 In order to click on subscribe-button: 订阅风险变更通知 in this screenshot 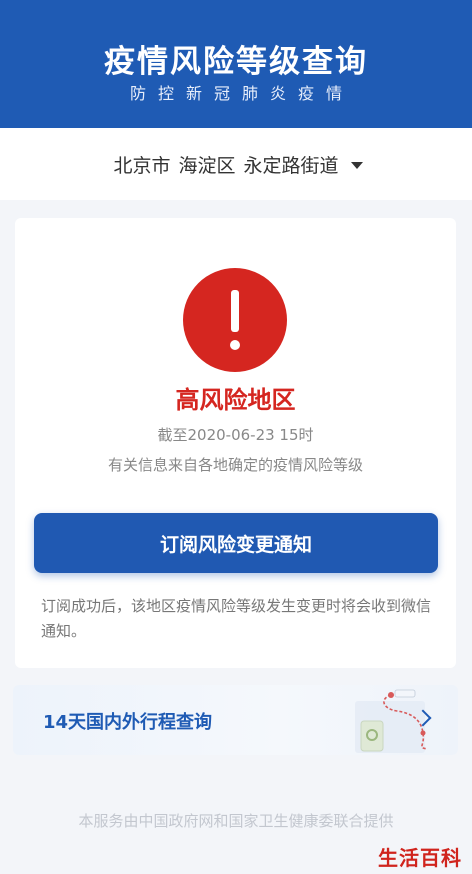, I will do `click(236, 543)`.